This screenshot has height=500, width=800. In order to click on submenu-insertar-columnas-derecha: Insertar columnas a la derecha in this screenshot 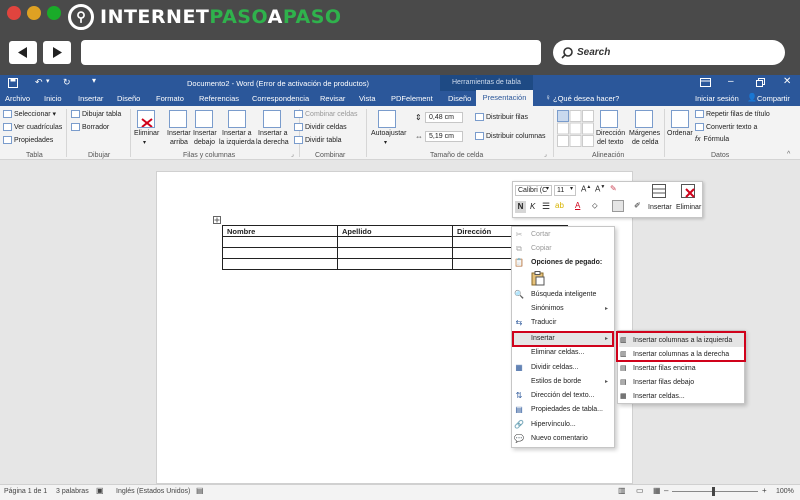, I will do `click(681, 354)`.